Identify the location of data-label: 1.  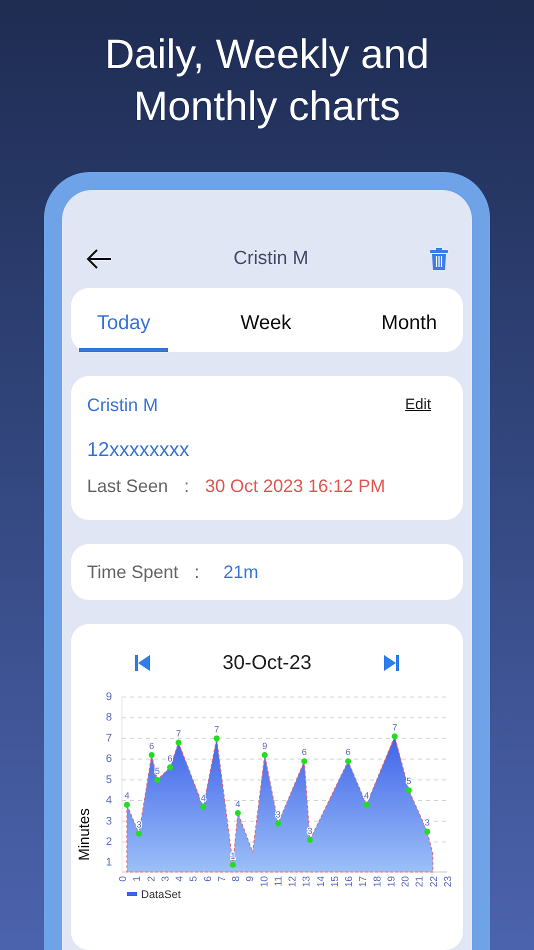
(233, 855).